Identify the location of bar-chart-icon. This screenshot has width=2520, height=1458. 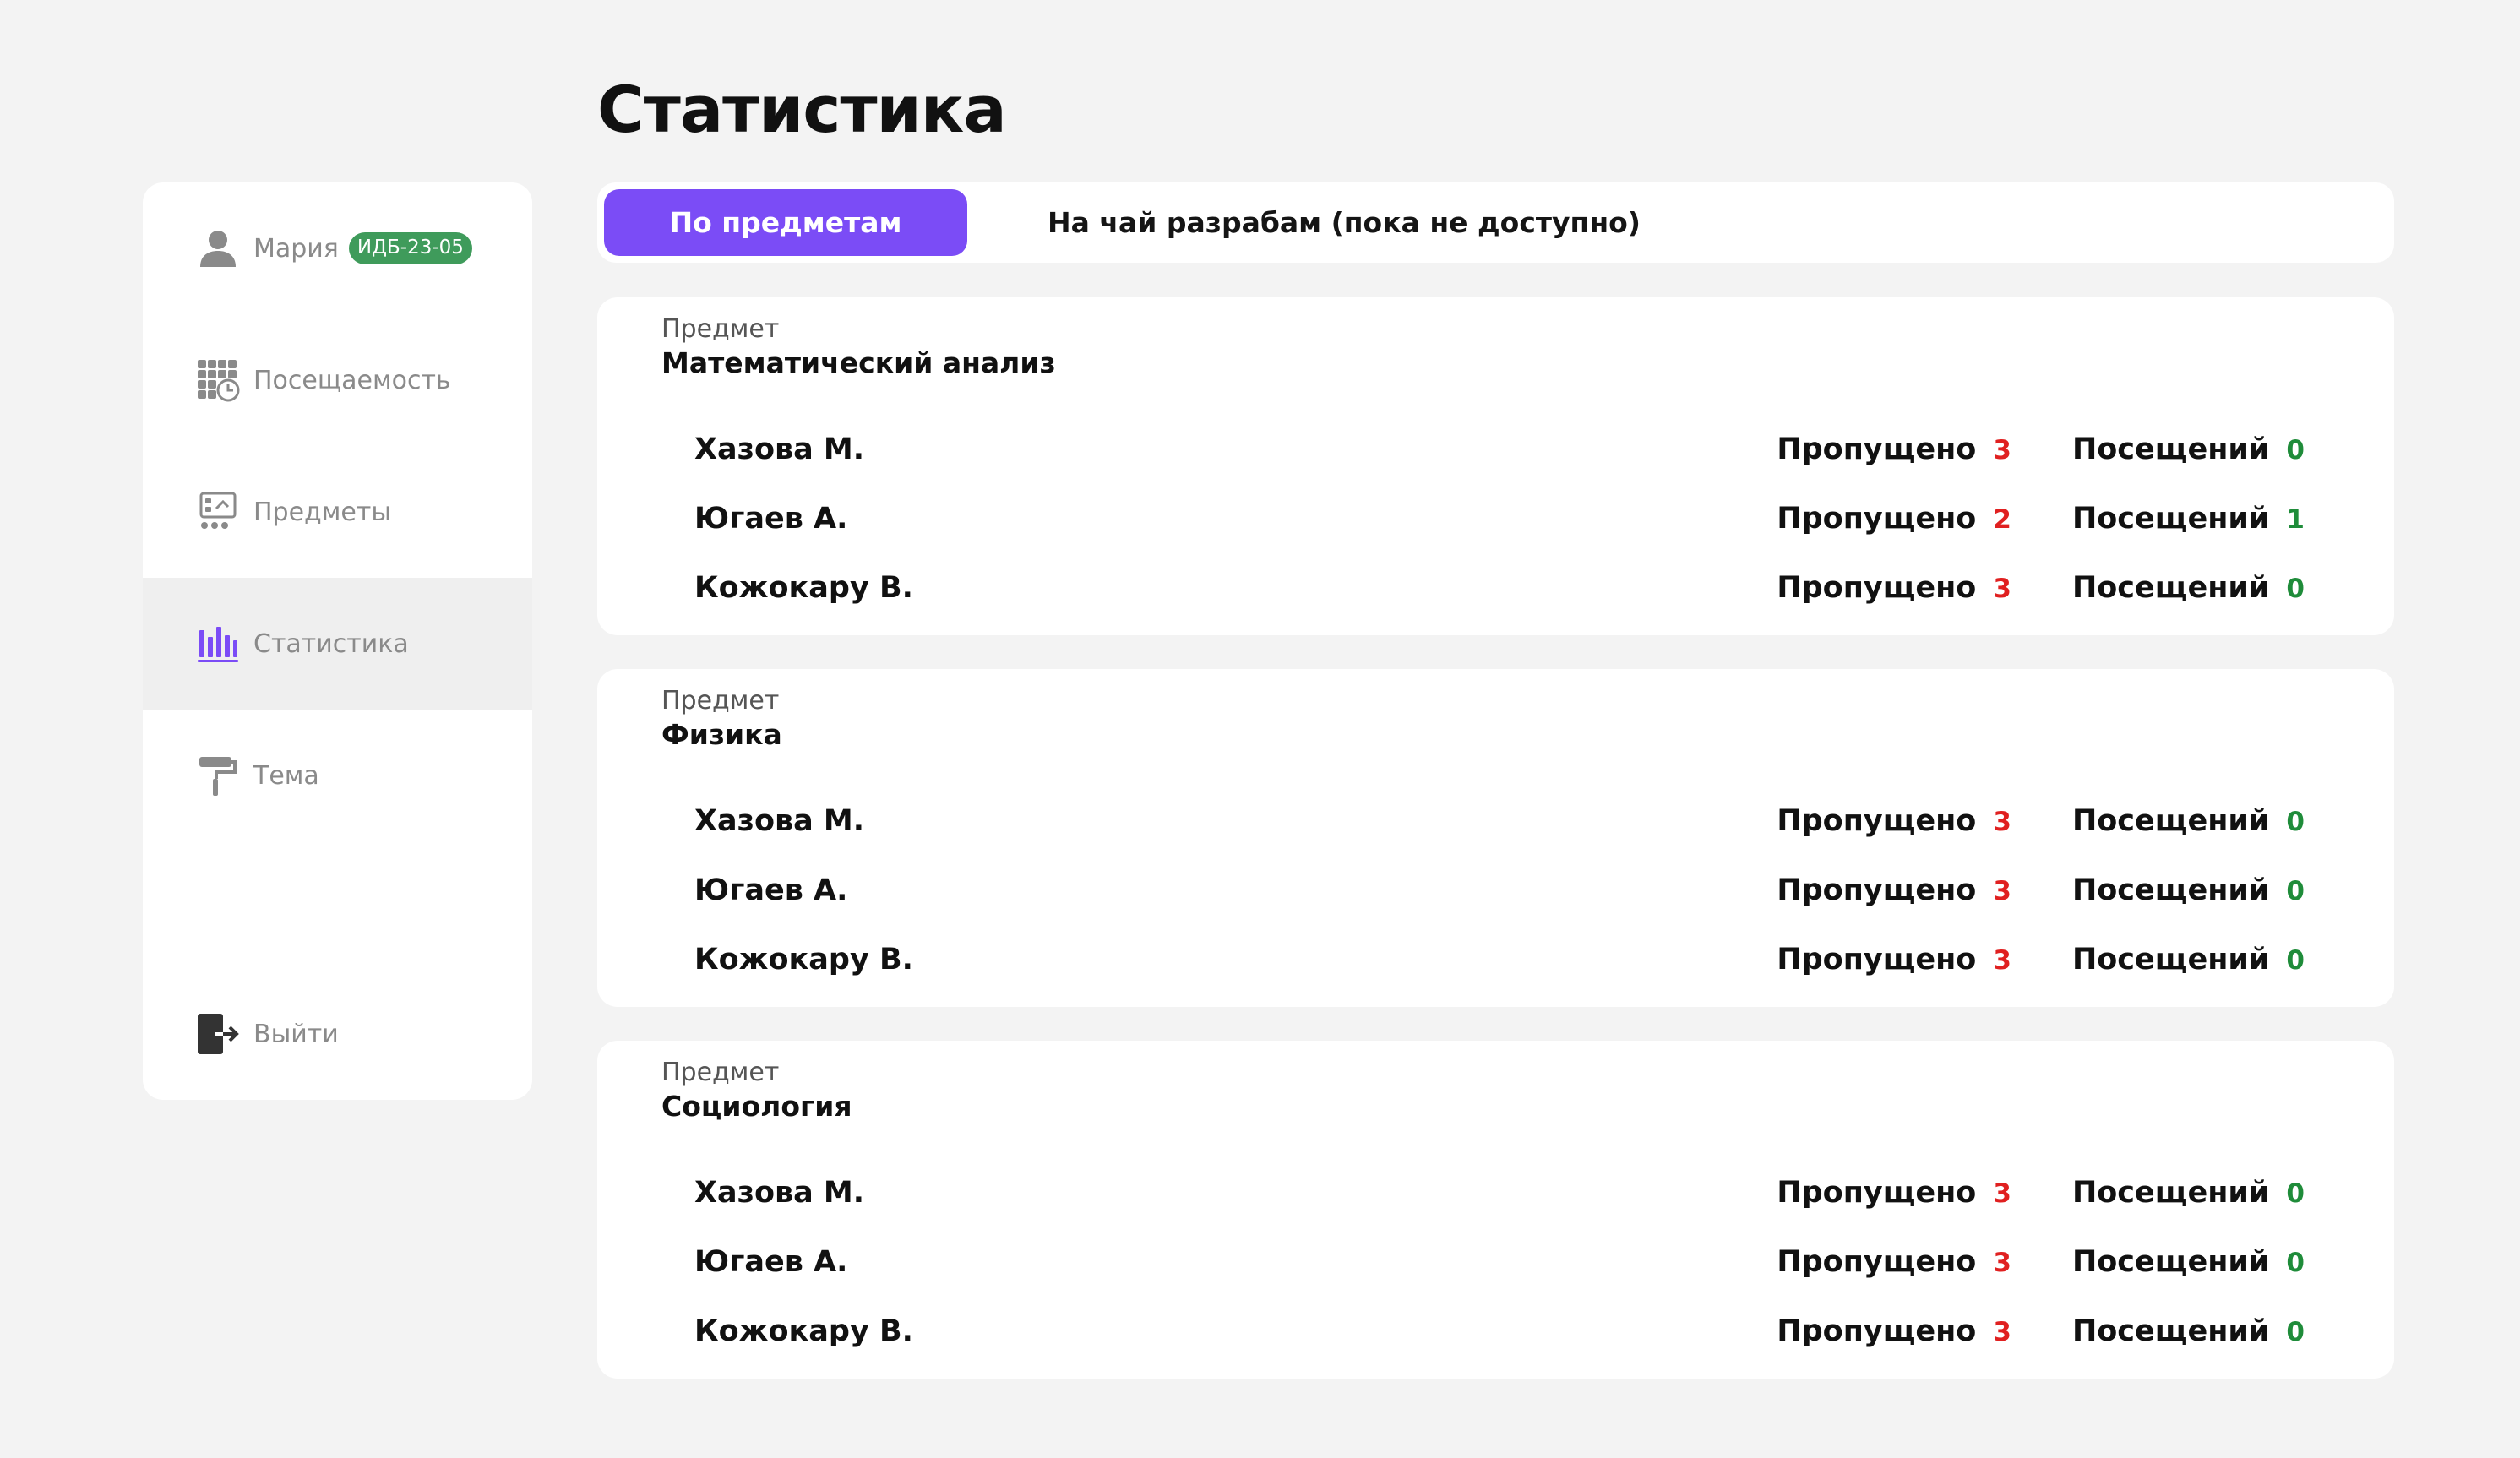
(218, 644).